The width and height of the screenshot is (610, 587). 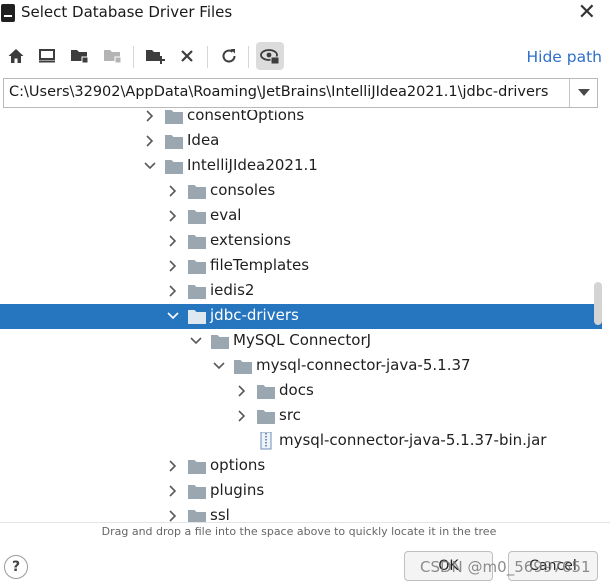 What do you see at coordinates (16, 56) in the screenshot?
I see `home-icon` at bounding box center [16, 56].